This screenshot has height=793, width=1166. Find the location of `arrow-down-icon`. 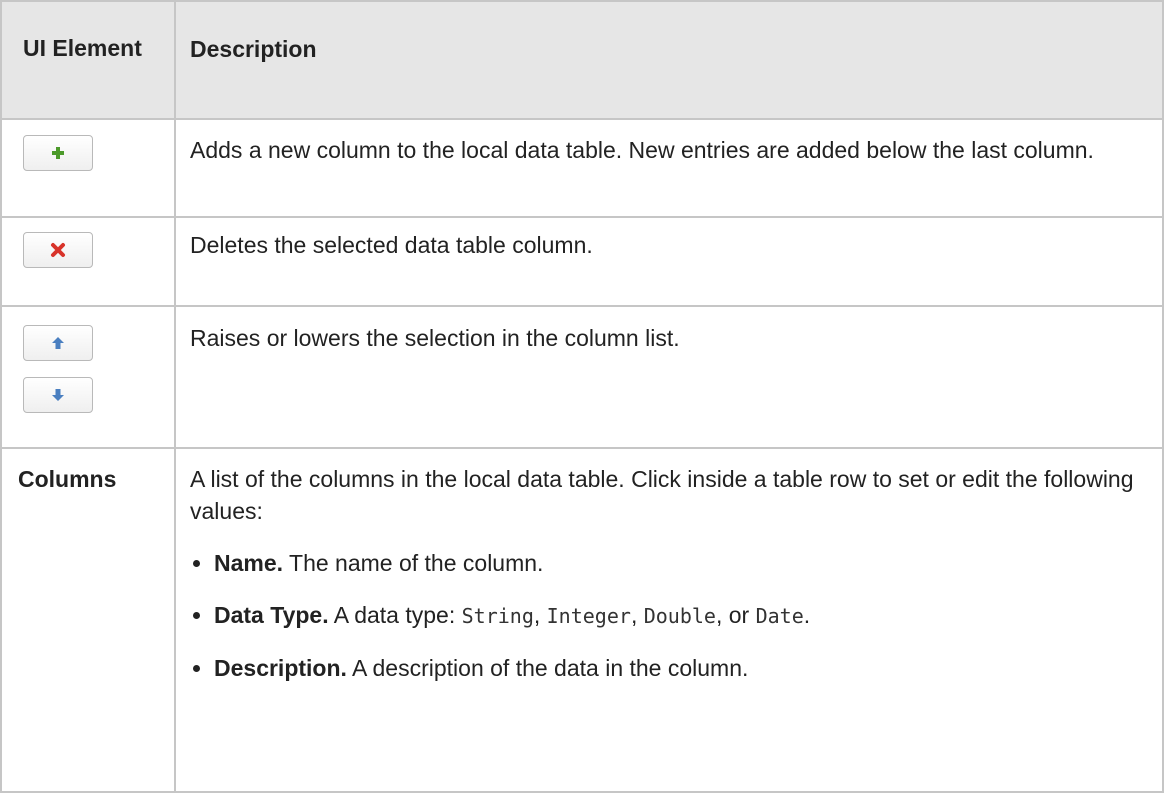

arrow-down-icon is located at coordinates (58, 395).